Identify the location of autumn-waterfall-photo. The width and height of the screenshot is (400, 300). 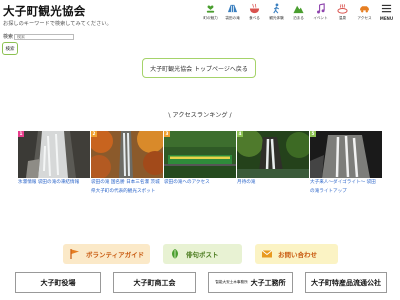
(127, 154).